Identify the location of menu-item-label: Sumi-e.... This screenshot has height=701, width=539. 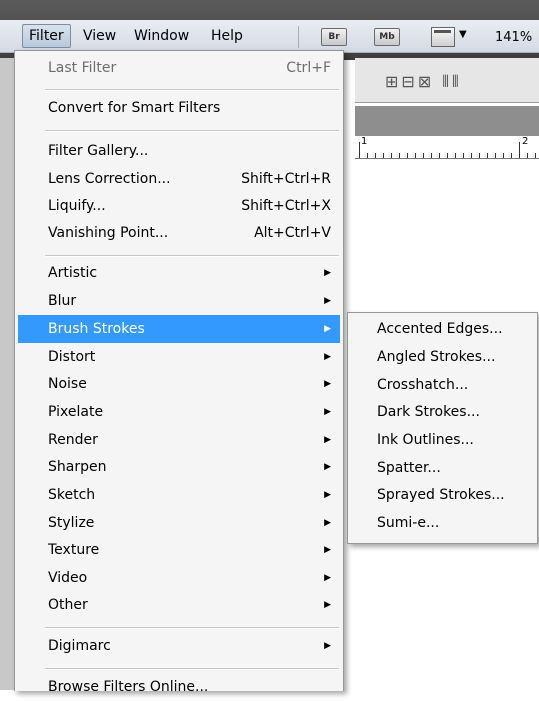
(408, 523).